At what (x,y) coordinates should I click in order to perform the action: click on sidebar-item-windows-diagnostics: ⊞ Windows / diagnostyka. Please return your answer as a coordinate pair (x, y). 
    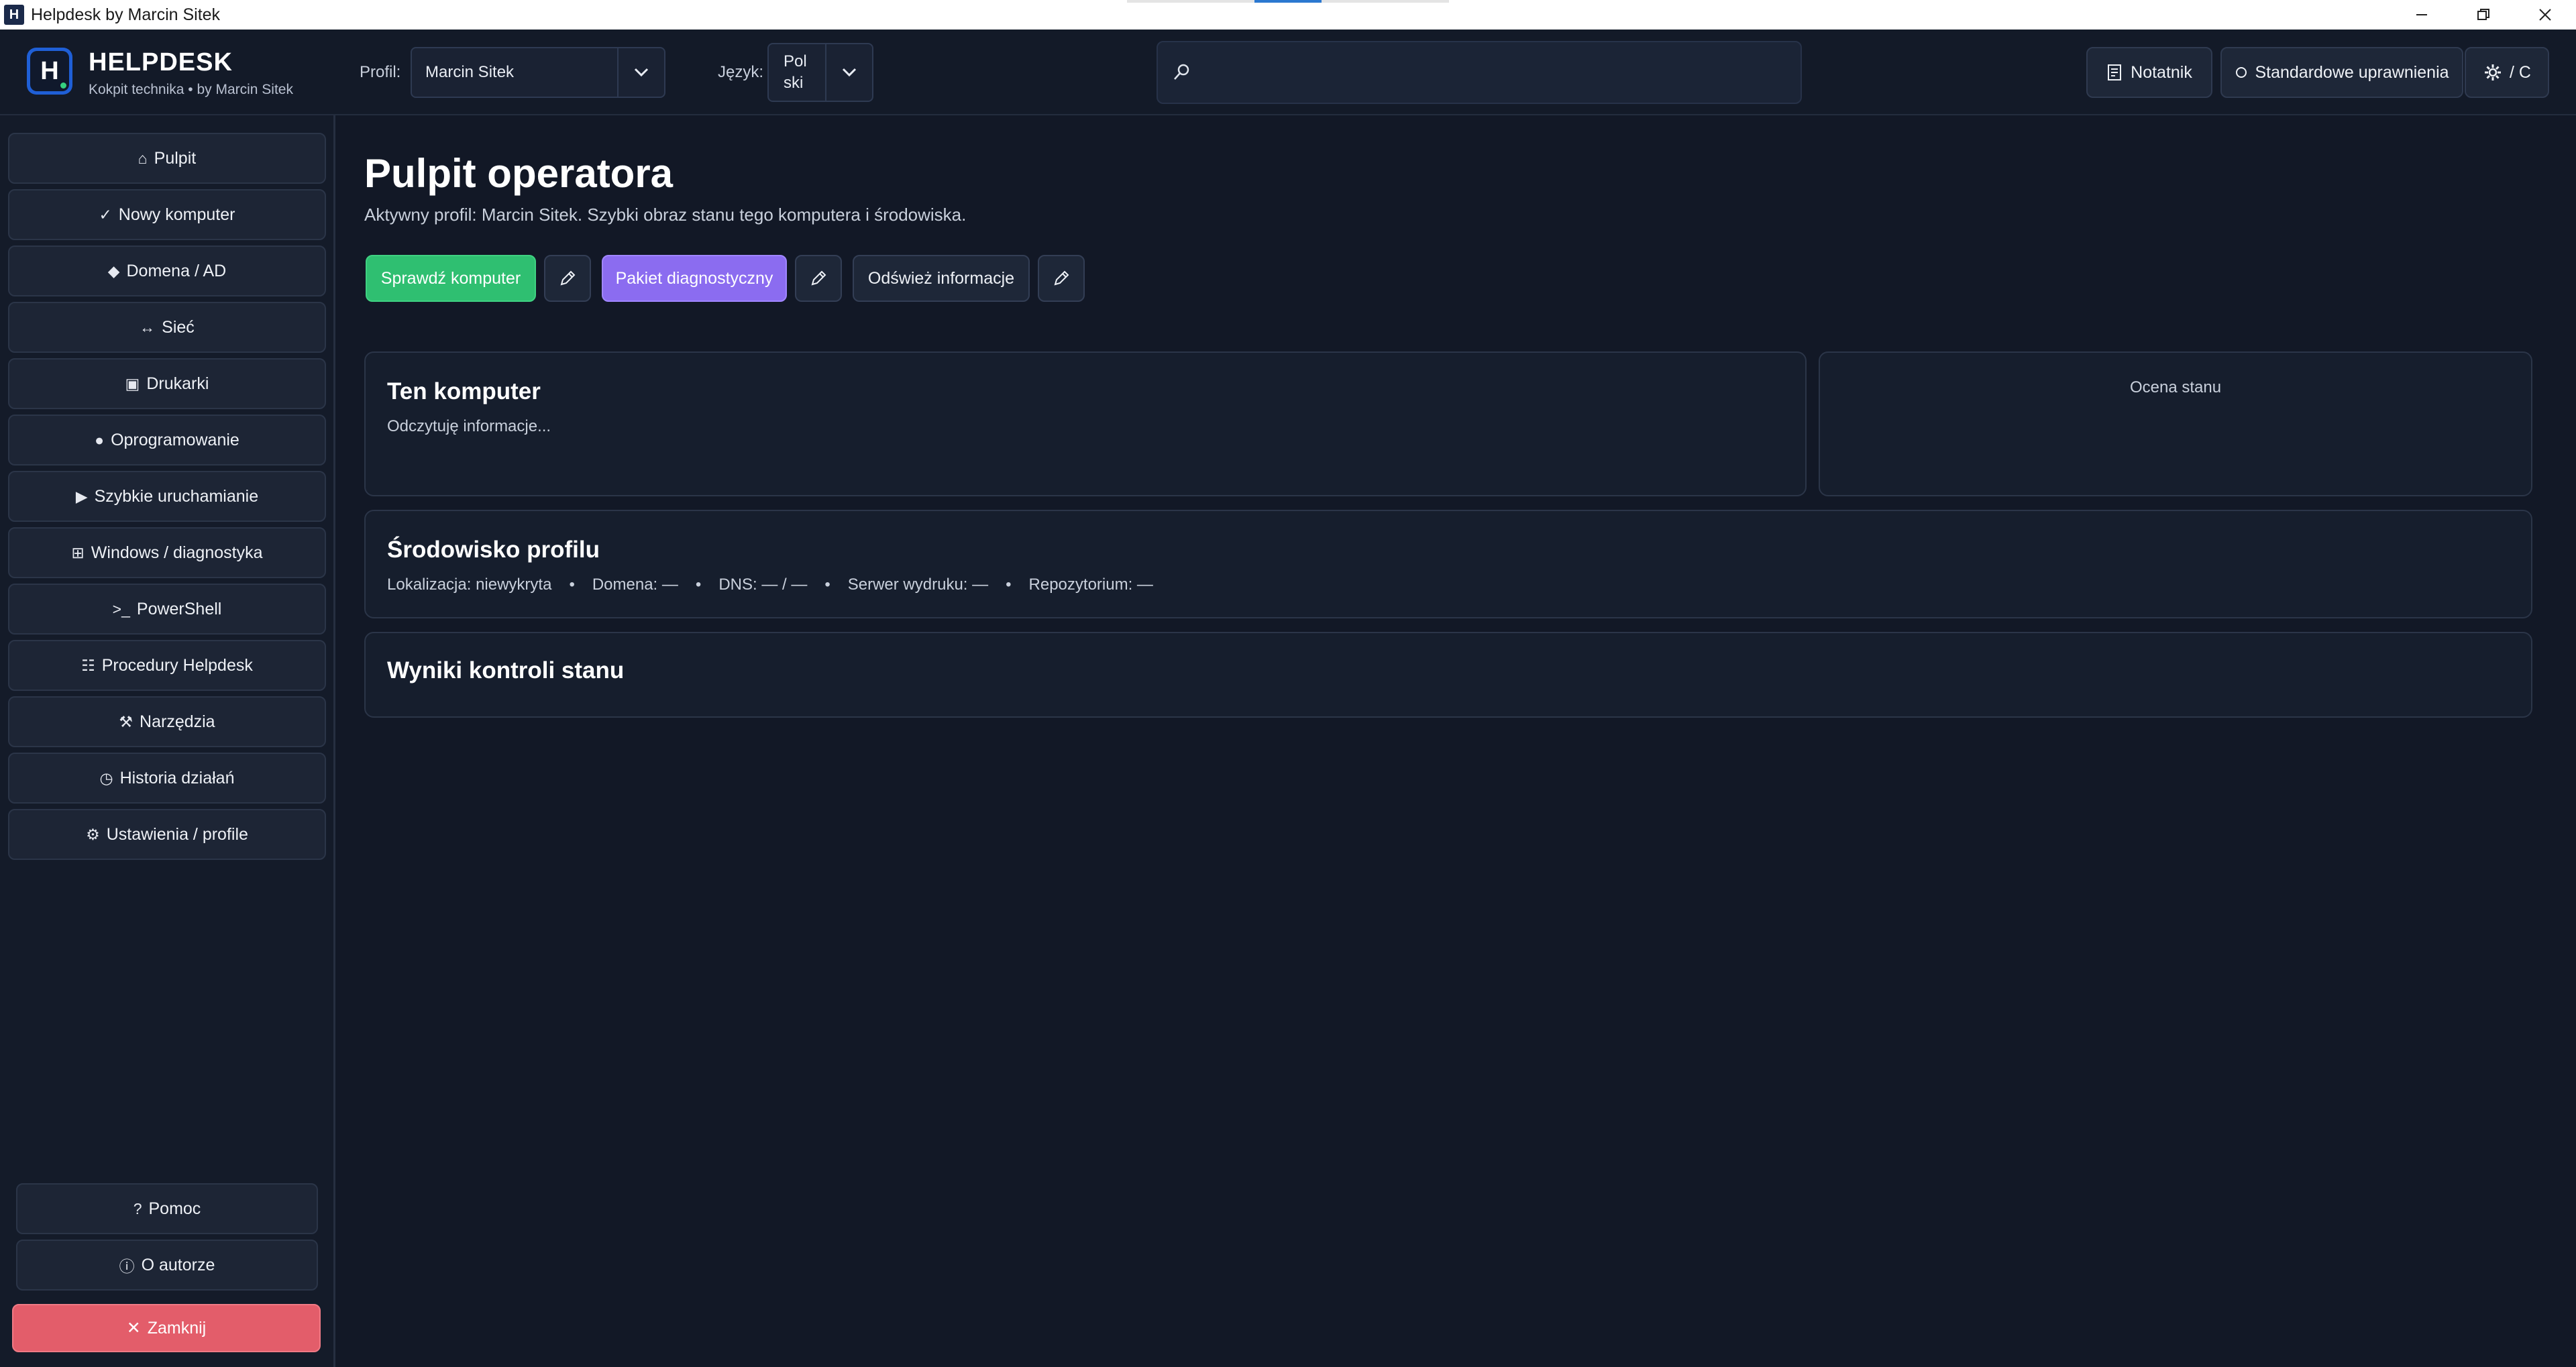
    Looking at the image, I should click on (167, 552).